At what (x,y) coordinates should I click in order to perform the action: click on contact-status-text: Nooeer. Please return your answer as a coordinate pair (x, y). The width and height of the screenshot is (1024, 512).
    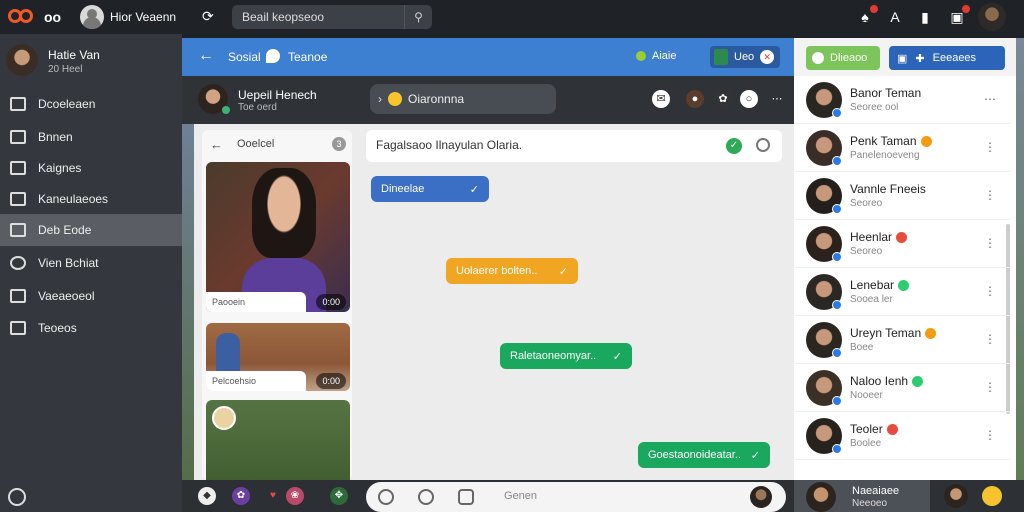
    Looking at the image, I should click on (866, 395).